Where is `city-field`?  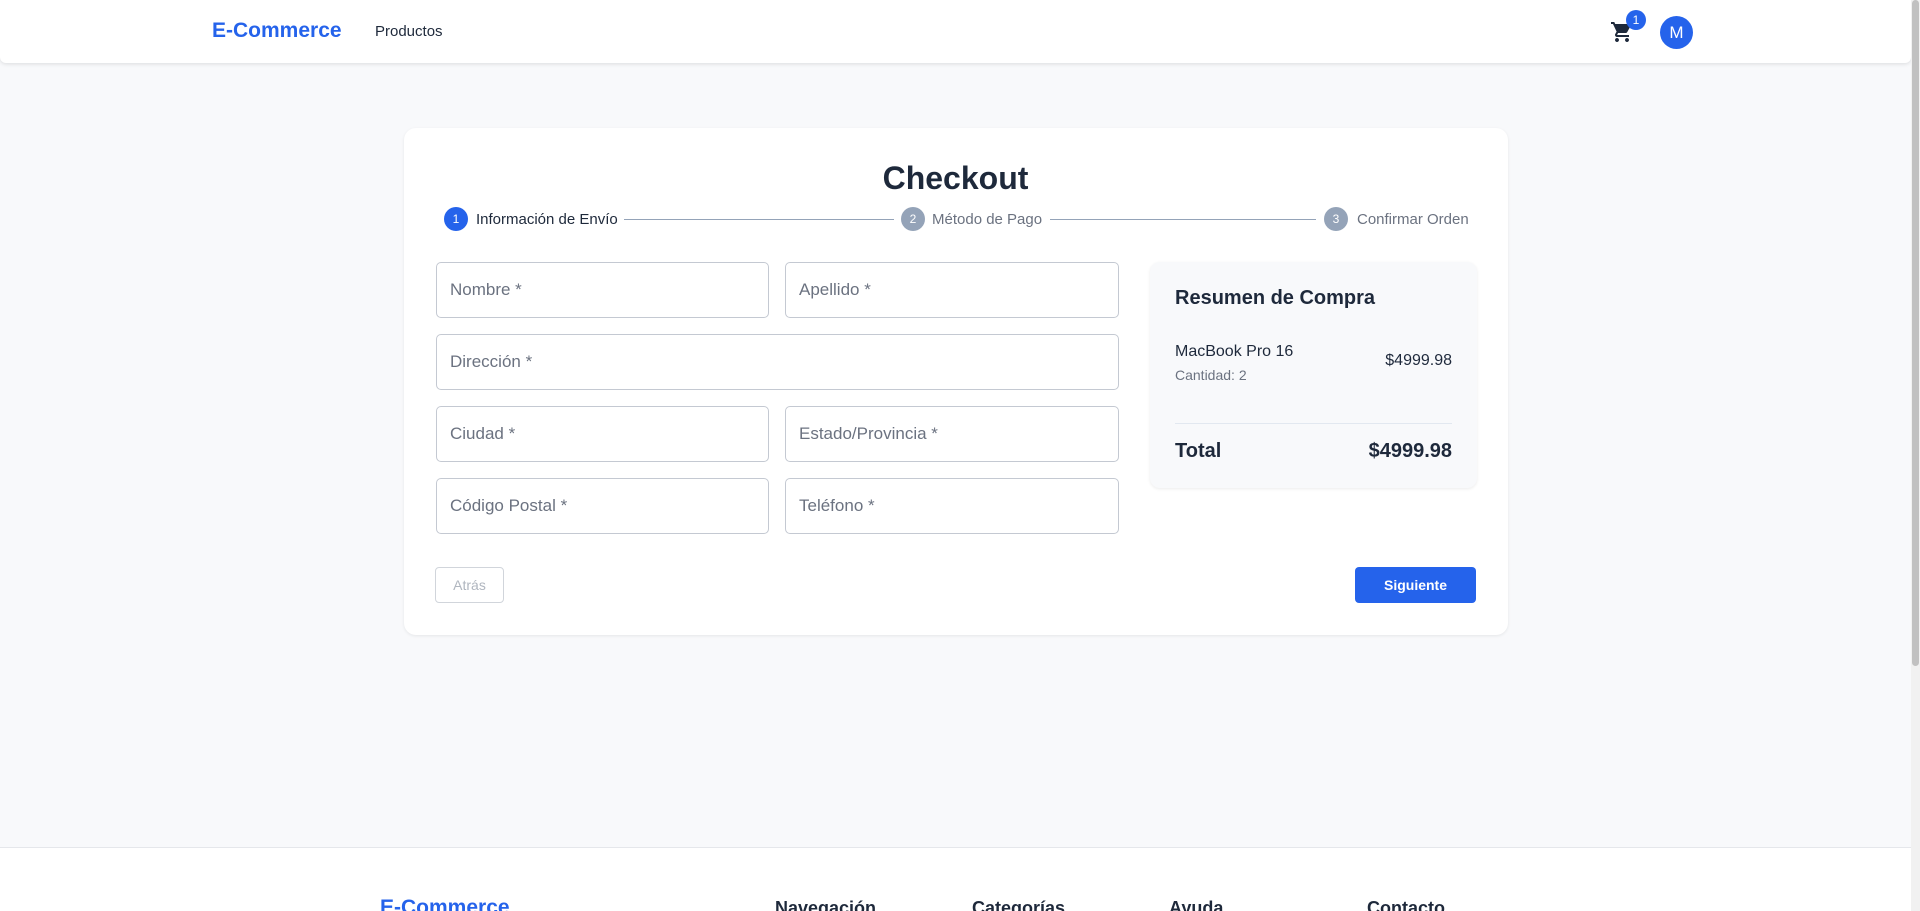 city-field is located at coordinates (602, 434).